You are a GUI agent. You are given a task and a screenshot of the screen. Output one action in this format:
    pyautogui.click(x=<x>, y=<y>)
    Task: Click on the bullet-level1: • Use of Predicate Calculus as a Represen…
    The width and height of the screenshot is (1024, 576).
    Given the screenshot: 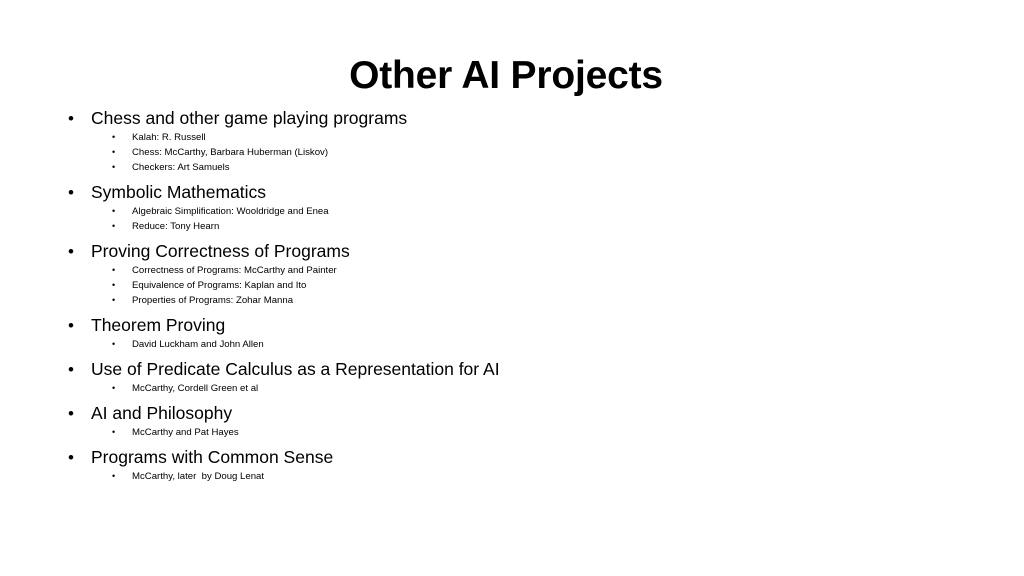 What is the action you would take?
    pyautogui.click(x=518, y=369)
    